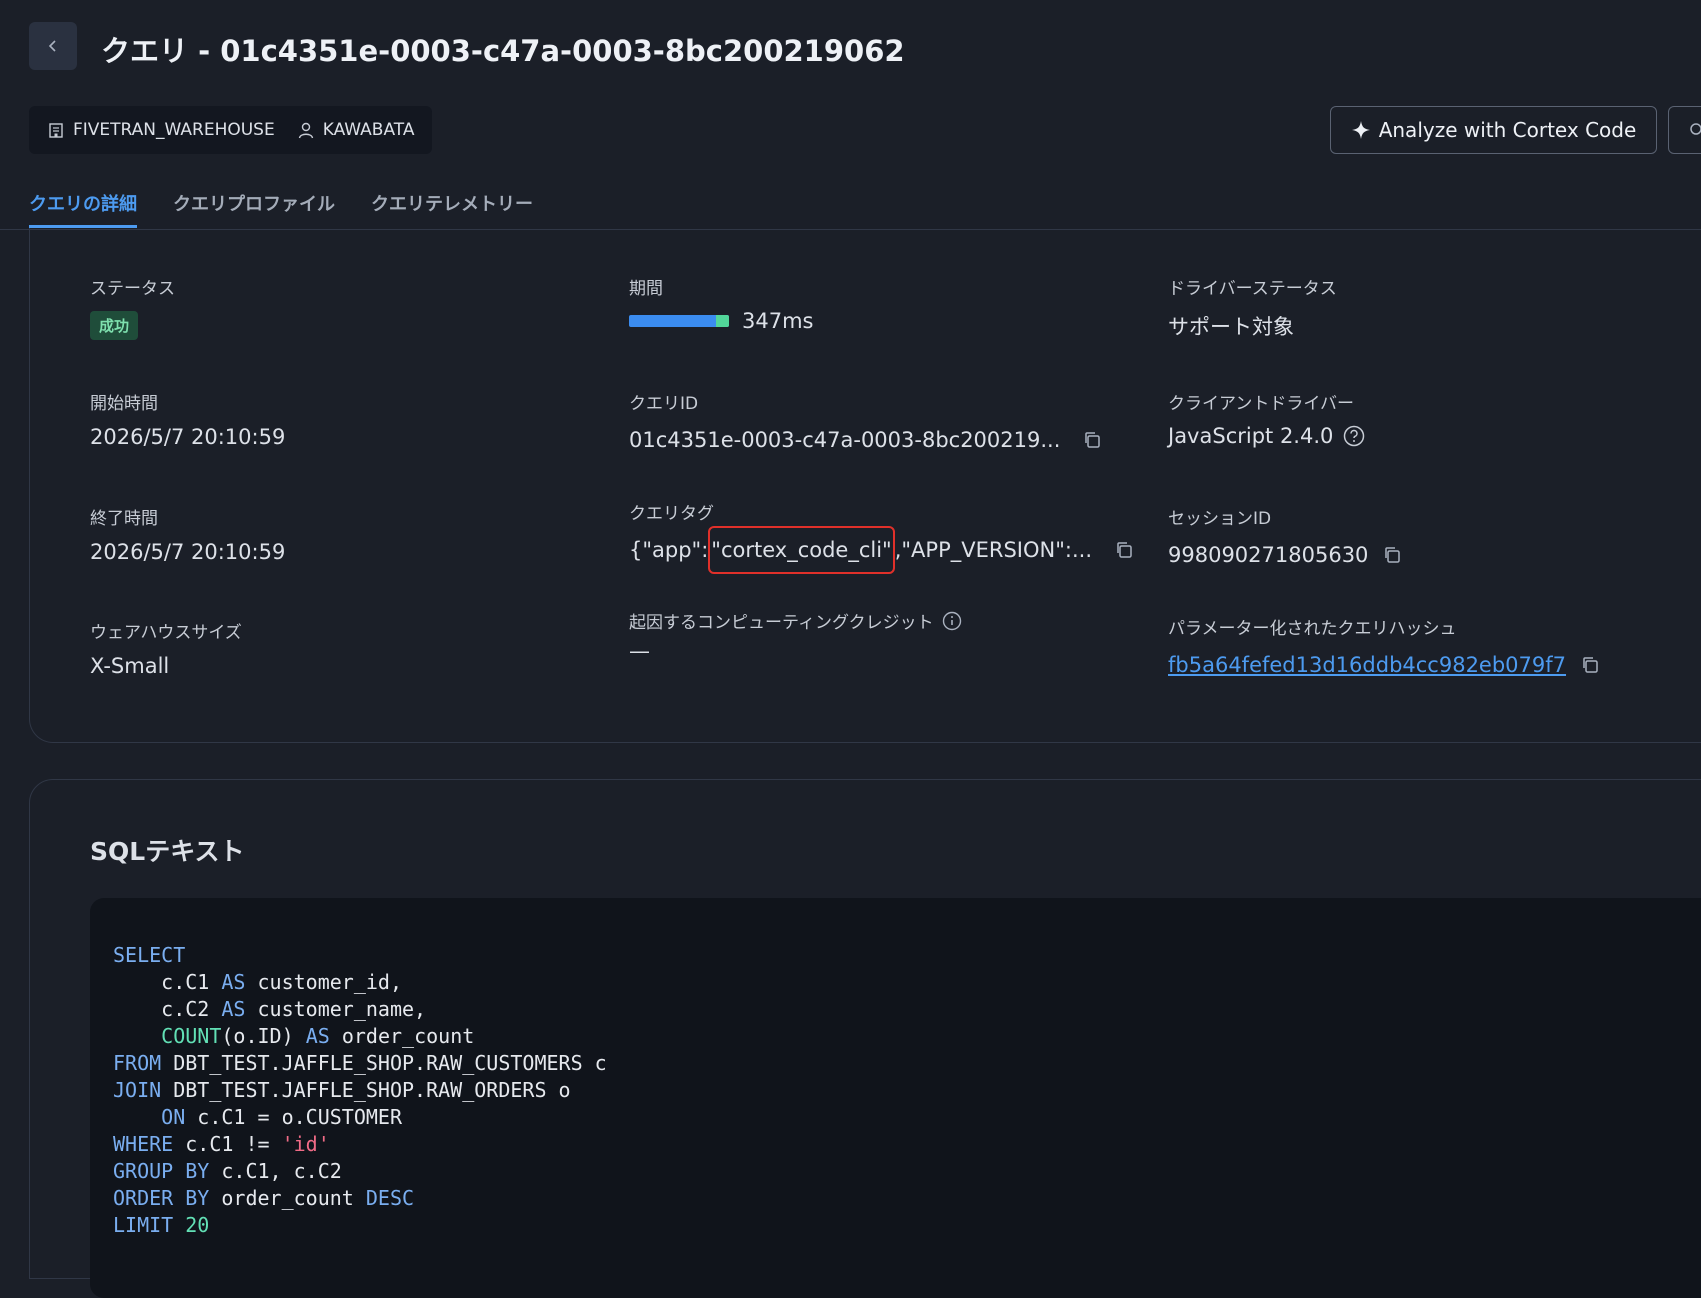 The width and height of the screenshot is (1701, 1298). What do you see at coordinates (188, 437) in the screenshot?
I see `start-time-value: 2026/5/7 20:10:59` at bounding box center [188, 437].